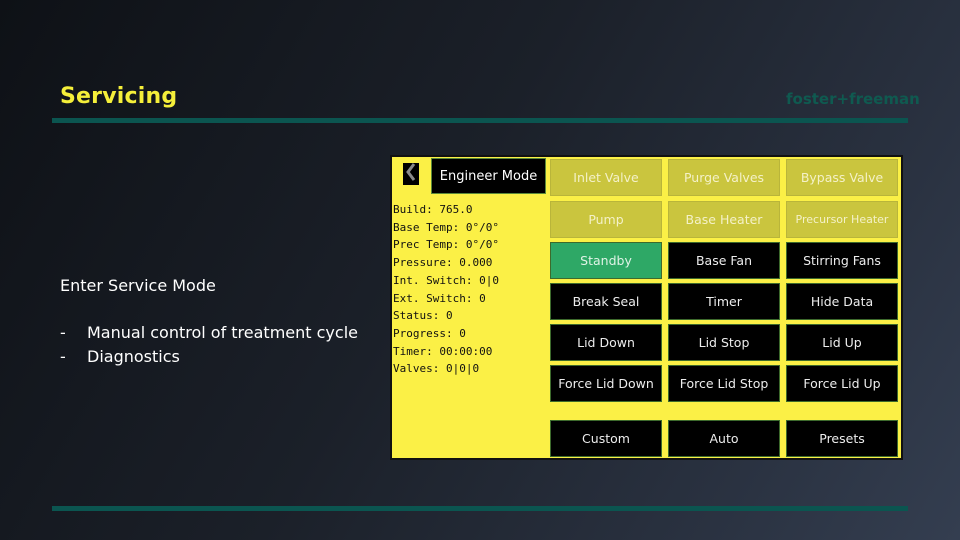 The height and width of the screenshot is (540, 960). I want to click on lid-down-button: Lid Down, so click(606, 342).